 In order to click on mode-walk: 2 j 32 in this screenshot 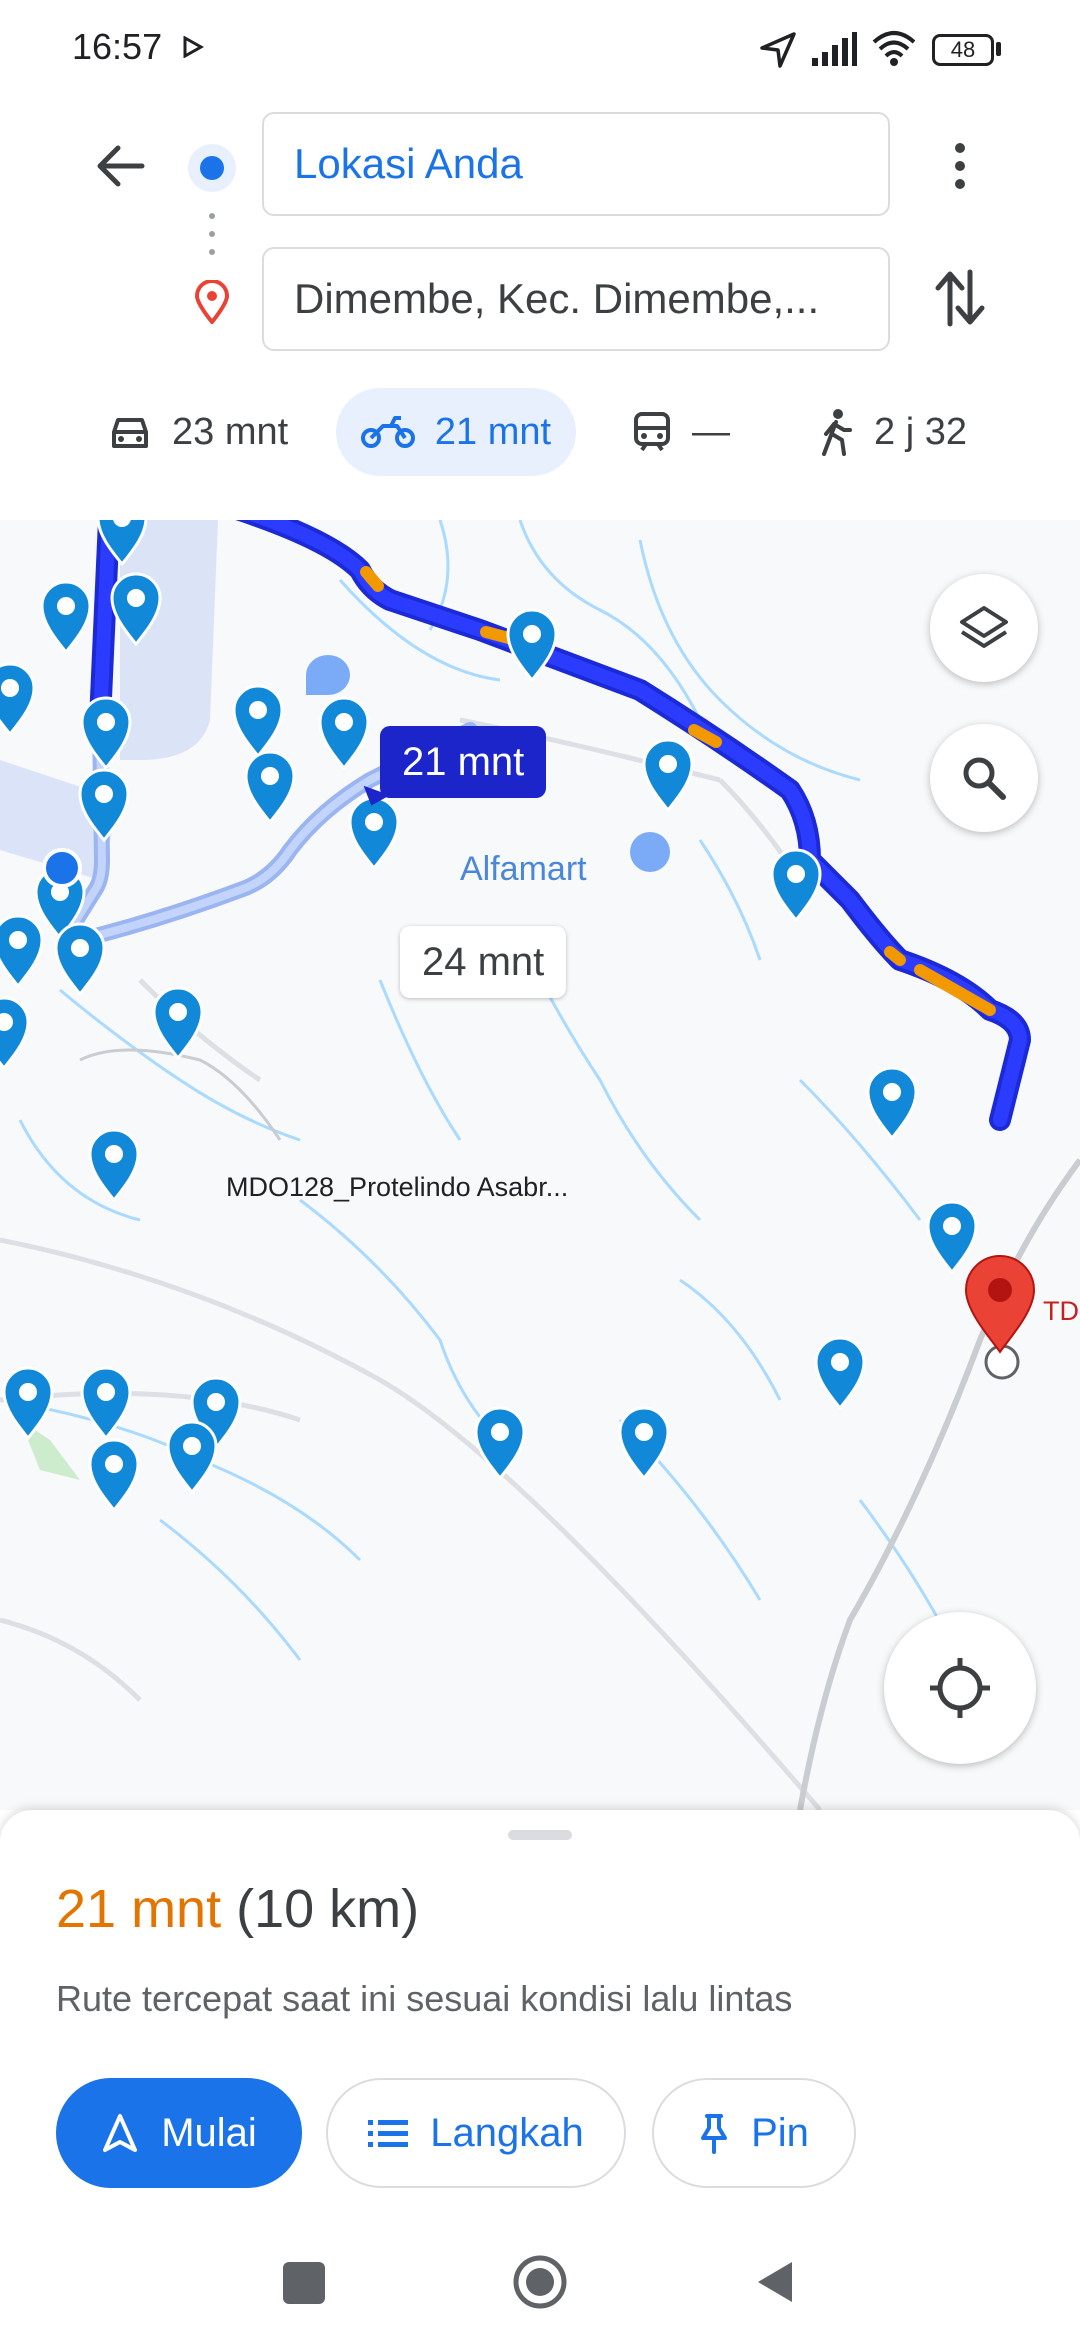, I will do `click(892, 432)`.